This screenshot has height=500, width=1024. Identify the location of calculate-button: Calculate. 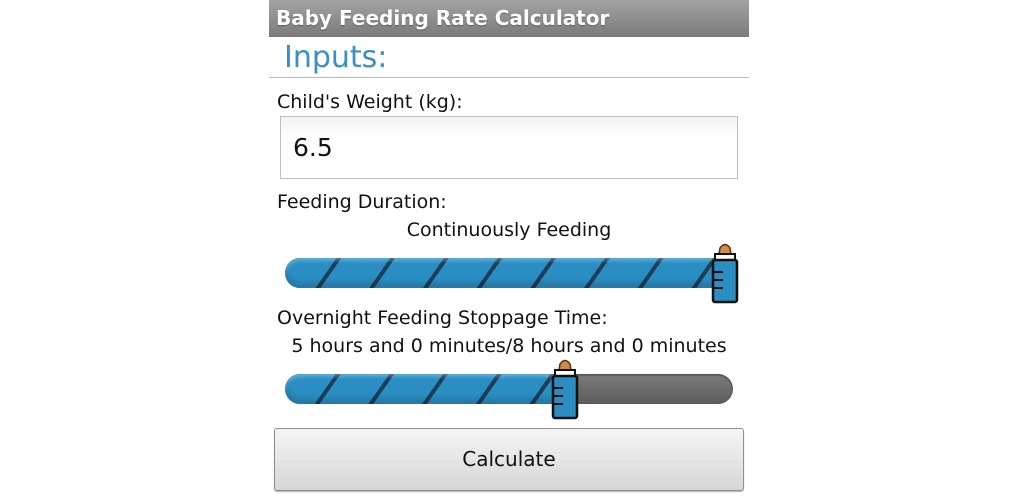
(509, 459).